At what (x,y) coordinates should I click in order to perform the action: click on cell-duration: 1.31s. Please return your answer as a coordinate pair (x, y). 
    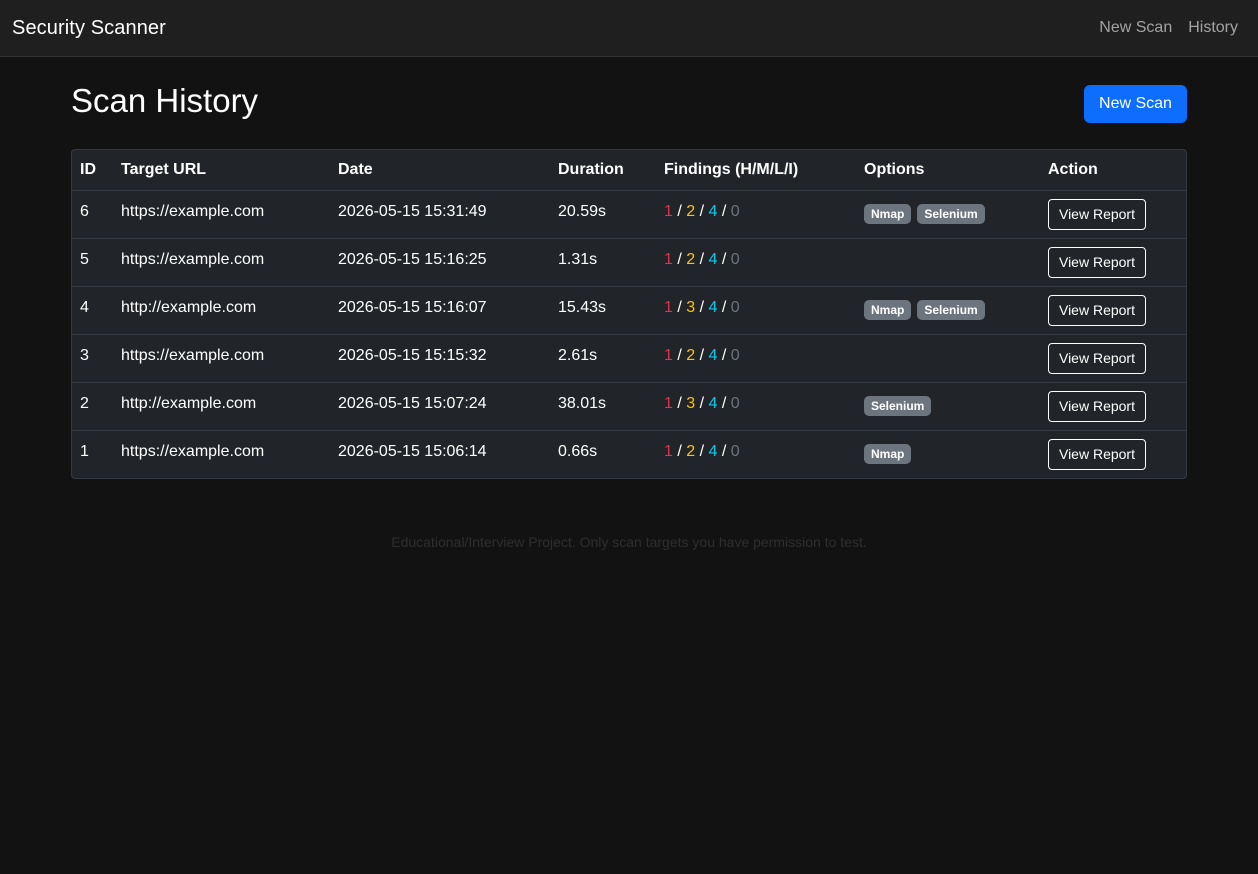
    Looking at the image, I should click on (603, 262).